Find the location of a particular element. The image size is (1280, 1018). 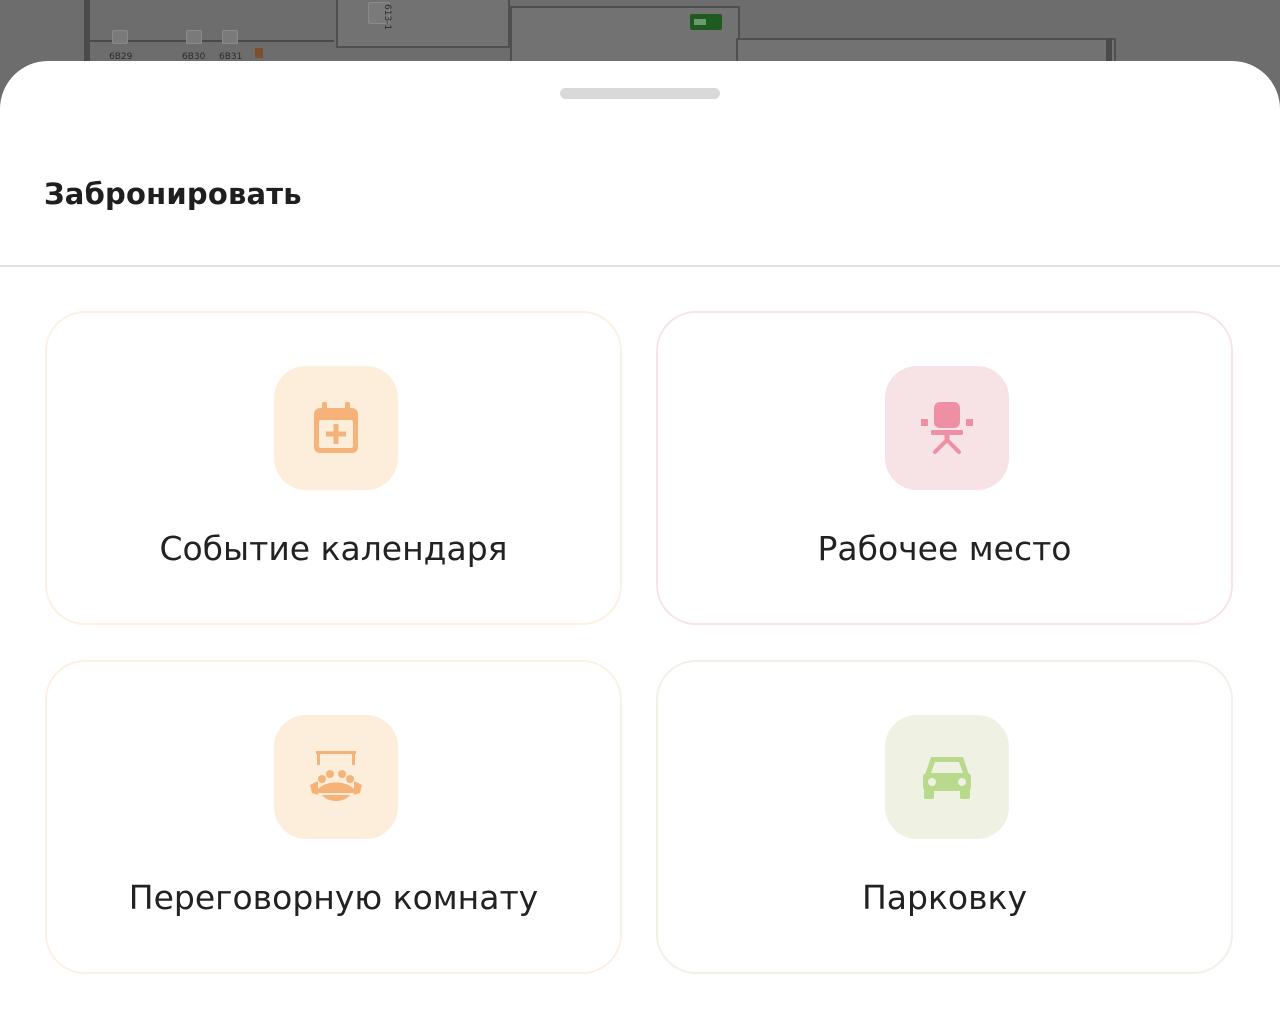

meeting-room-icon is located at coordinates (336, 776).